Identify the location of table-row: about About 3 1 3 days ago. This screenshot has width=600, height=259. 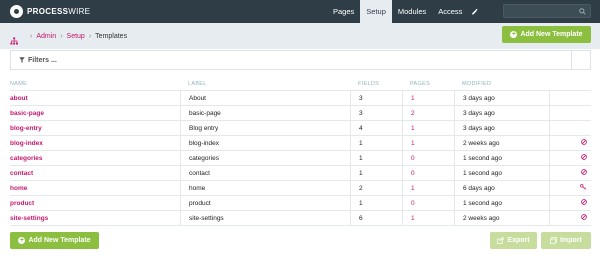
(300, 98).